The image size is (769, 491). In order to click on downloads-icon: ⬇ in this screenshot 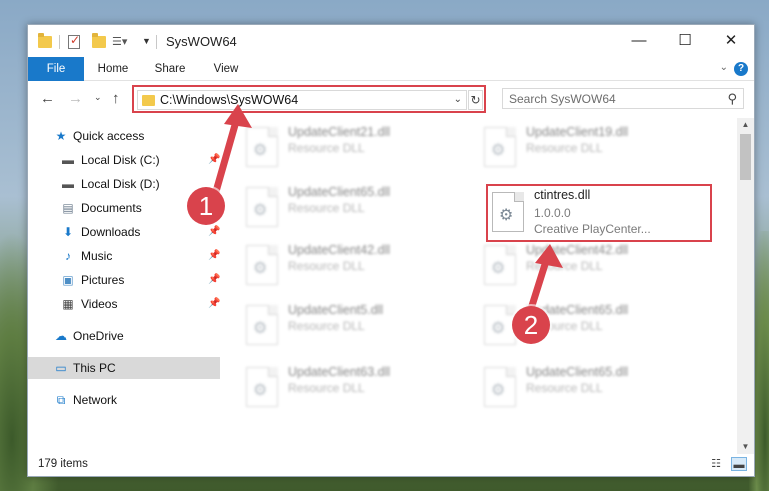, I will do `click(68, 232)`.